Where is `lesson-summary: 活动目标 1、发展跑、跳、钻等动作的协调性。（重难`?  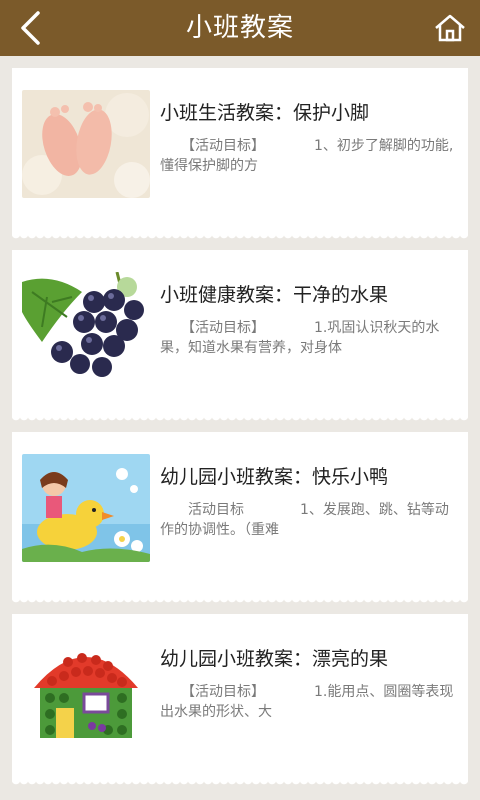 lesson-summary: 活动目标 1、发展跑、跳、钻等动作的协调性。（重难 is located at coordinates (304, 520).